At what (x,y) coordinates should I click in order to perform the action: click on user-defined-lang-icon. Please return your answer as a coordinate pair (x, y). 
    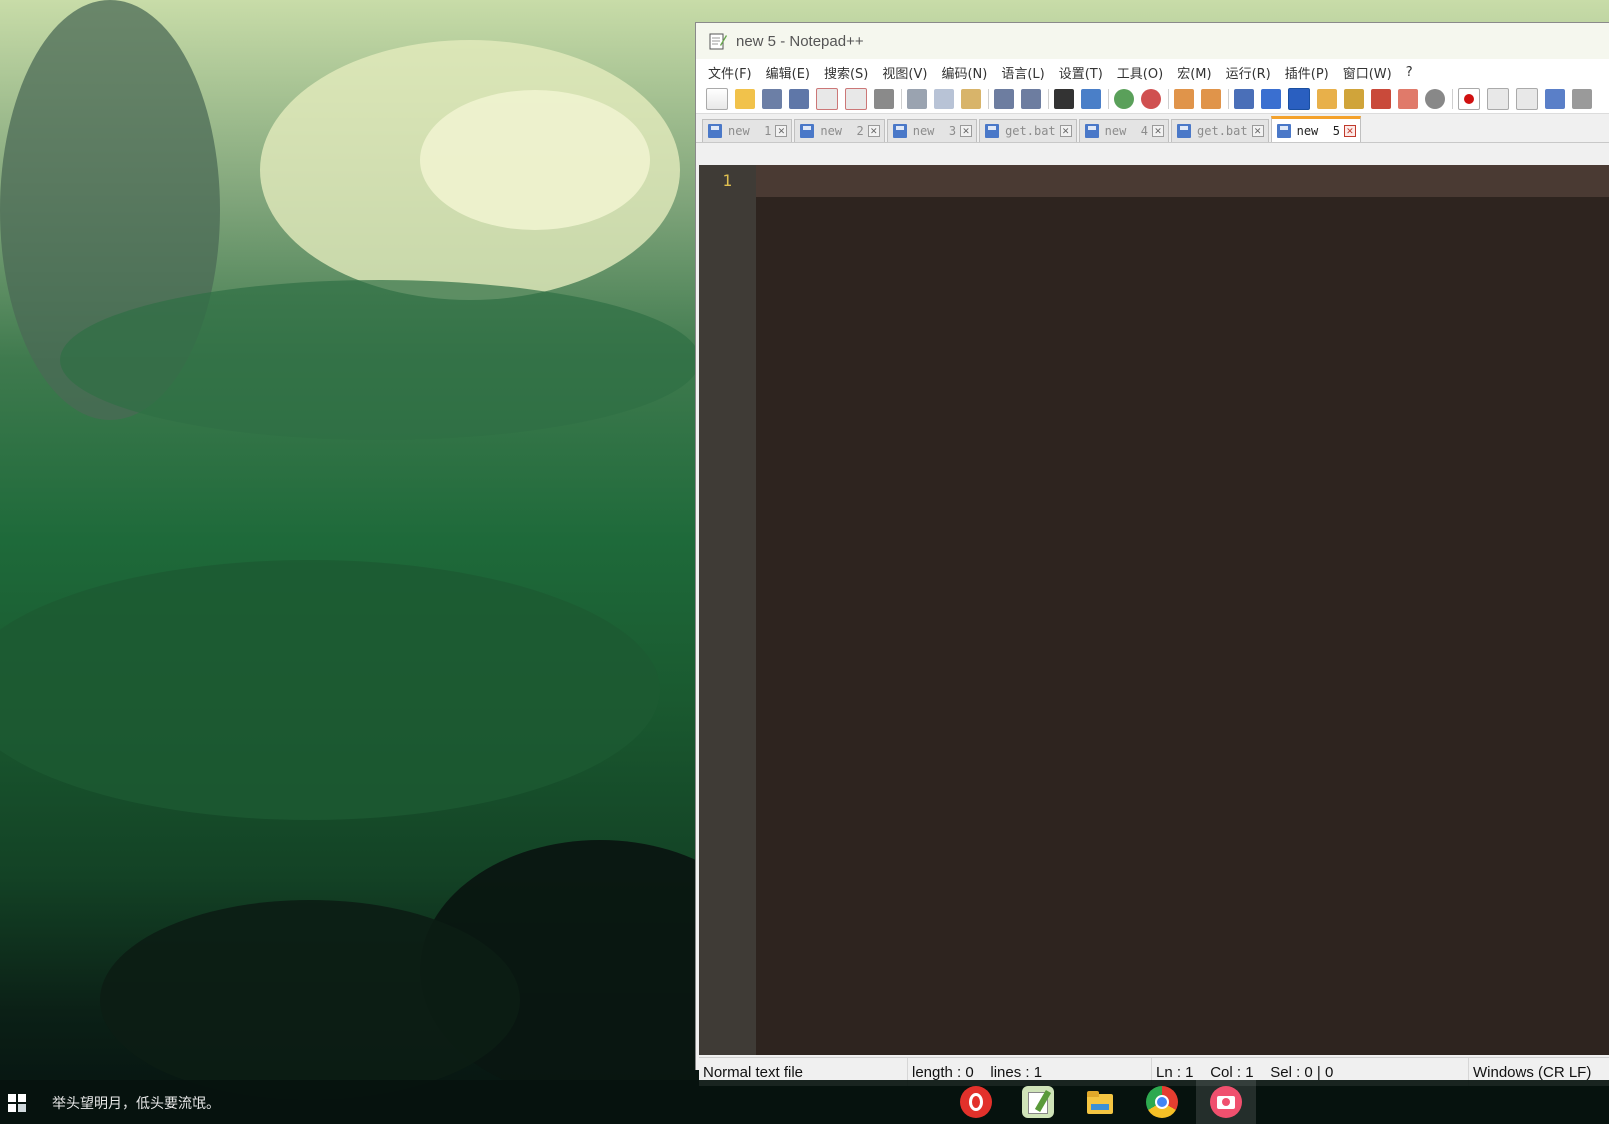
    Looking at the image, I should click on (1327, 99).